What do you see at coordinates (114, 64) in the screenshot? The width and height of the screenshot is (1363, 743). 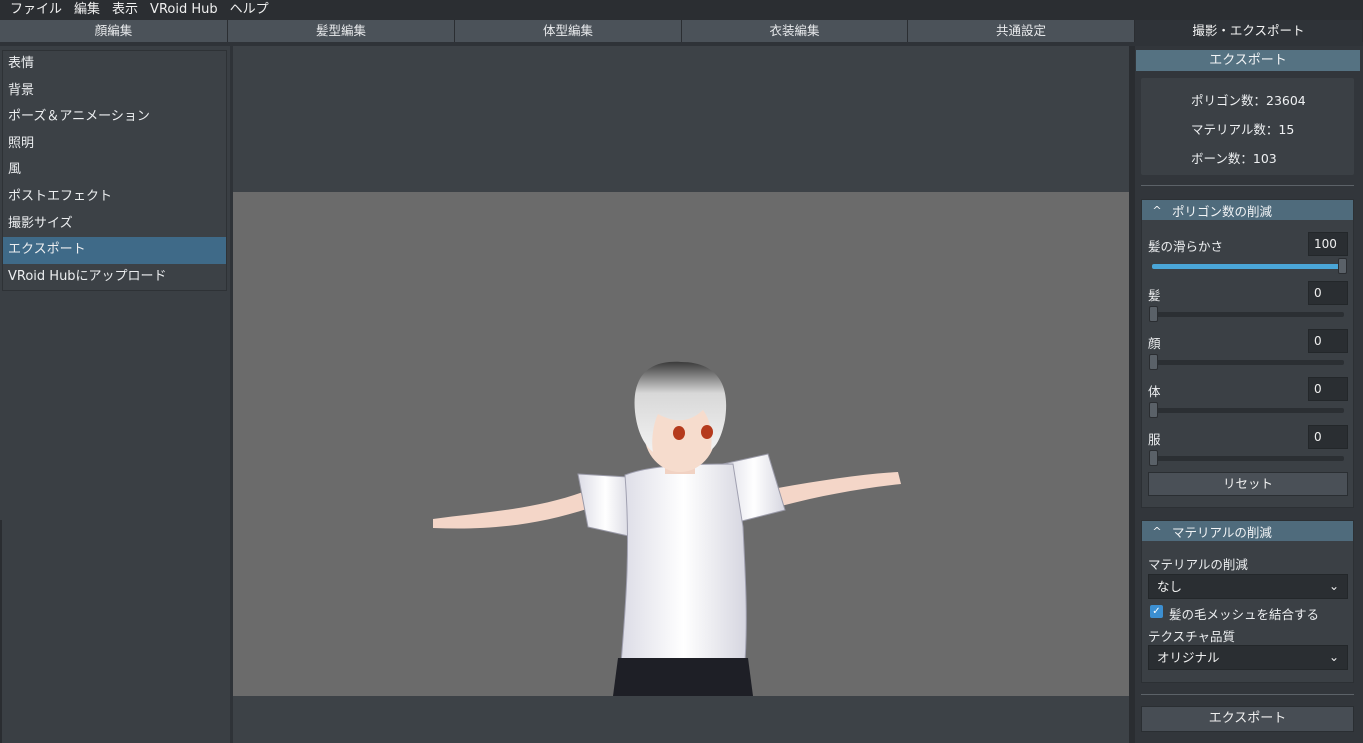 I see `left-item-expression: 表情` at bounding box center [114, 64].